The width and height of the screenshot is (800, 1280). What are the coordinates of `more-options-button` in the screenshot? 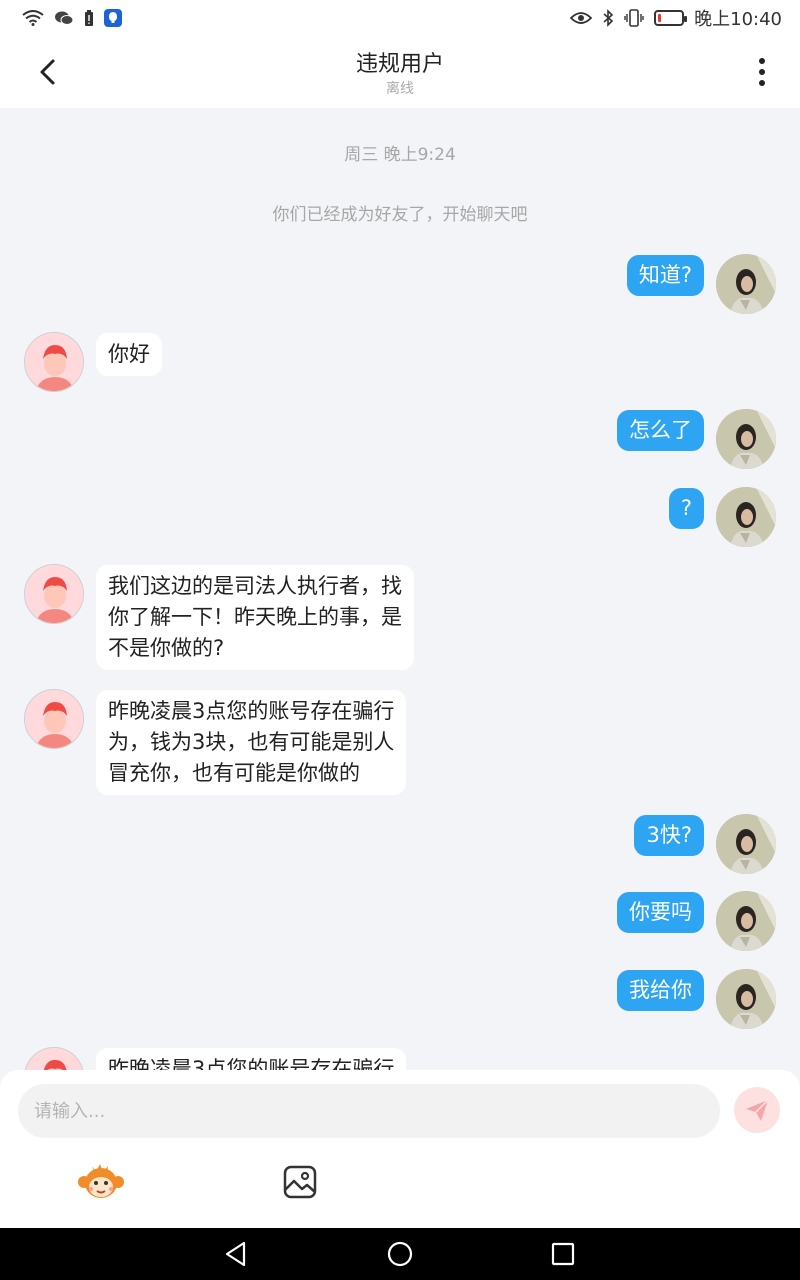 It's located at (762, 72).